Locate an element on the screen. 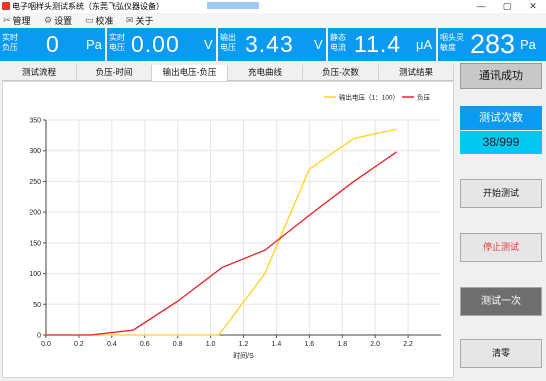 This screenshot has height=381, width=546. output-voltage-unit: V is located at coordinates (318, 44).